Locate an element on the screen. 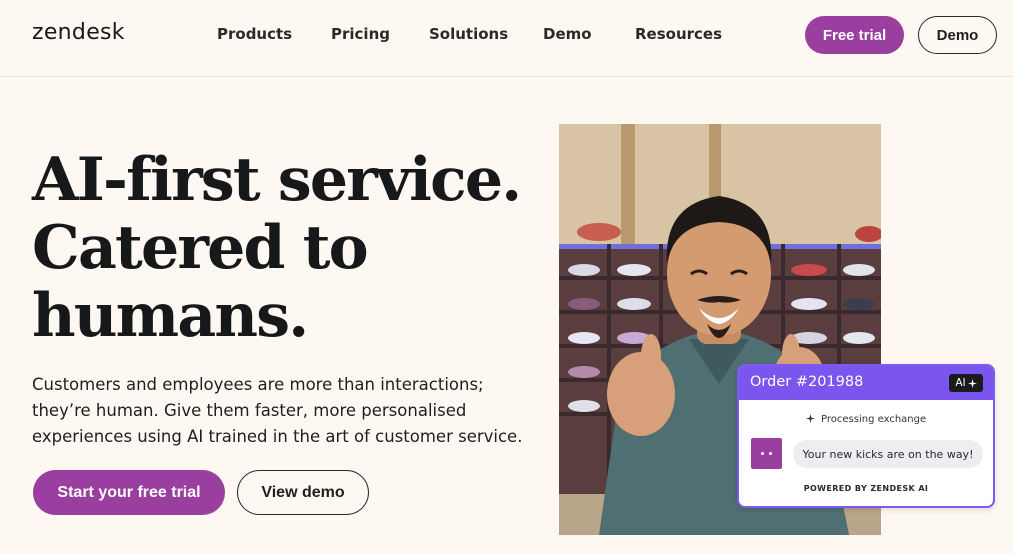 Image resolution: width=1013 pixels, height=554 pixels. hero-title-line-2: Catered to is located at coordinates (200, 248).